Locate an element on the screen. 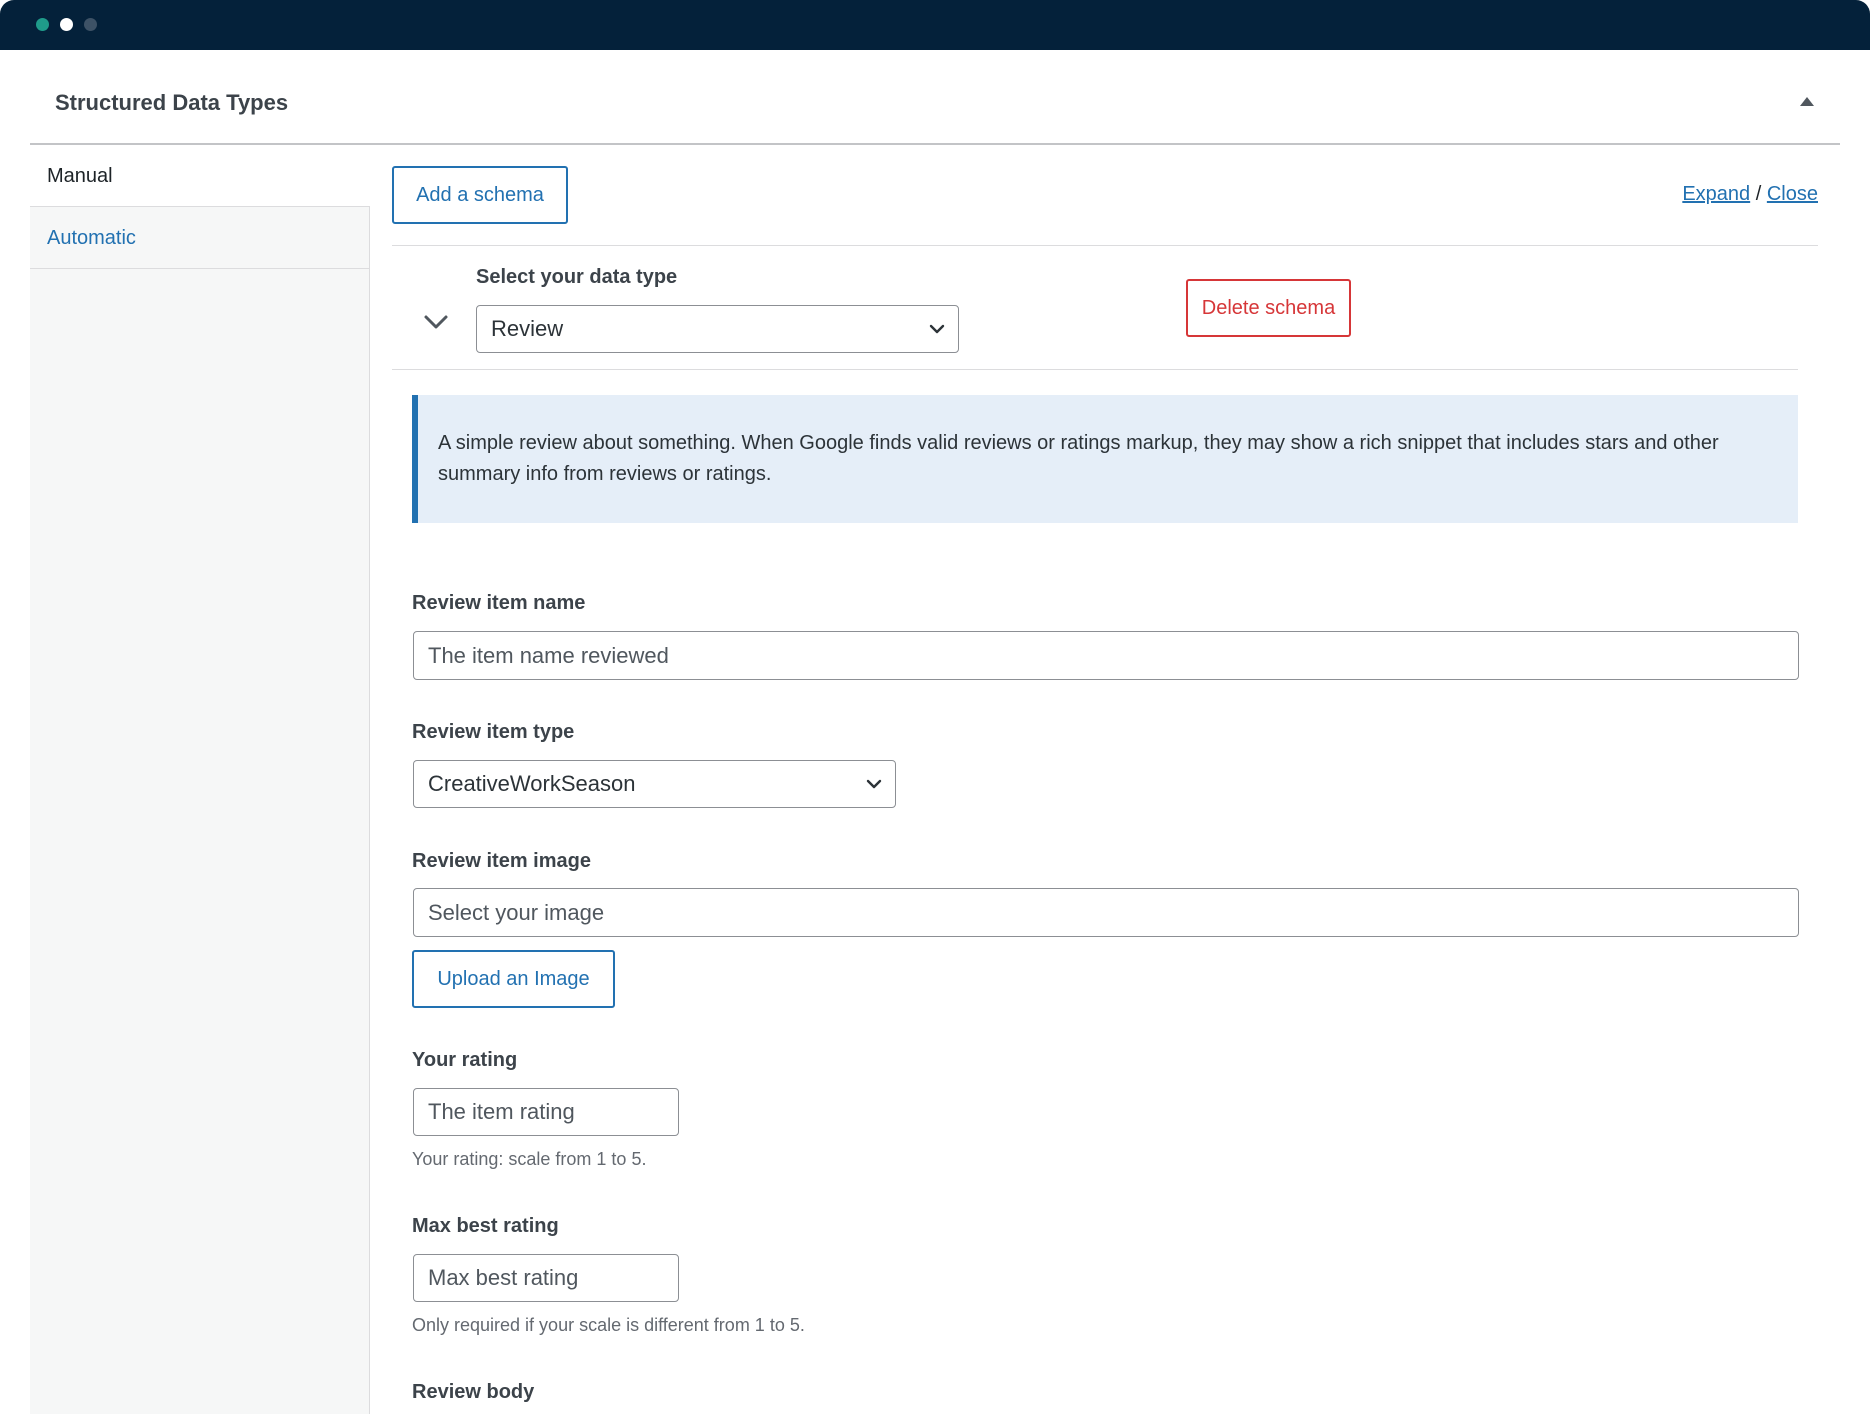  window-dot-white is located at coordinates (66, 24).